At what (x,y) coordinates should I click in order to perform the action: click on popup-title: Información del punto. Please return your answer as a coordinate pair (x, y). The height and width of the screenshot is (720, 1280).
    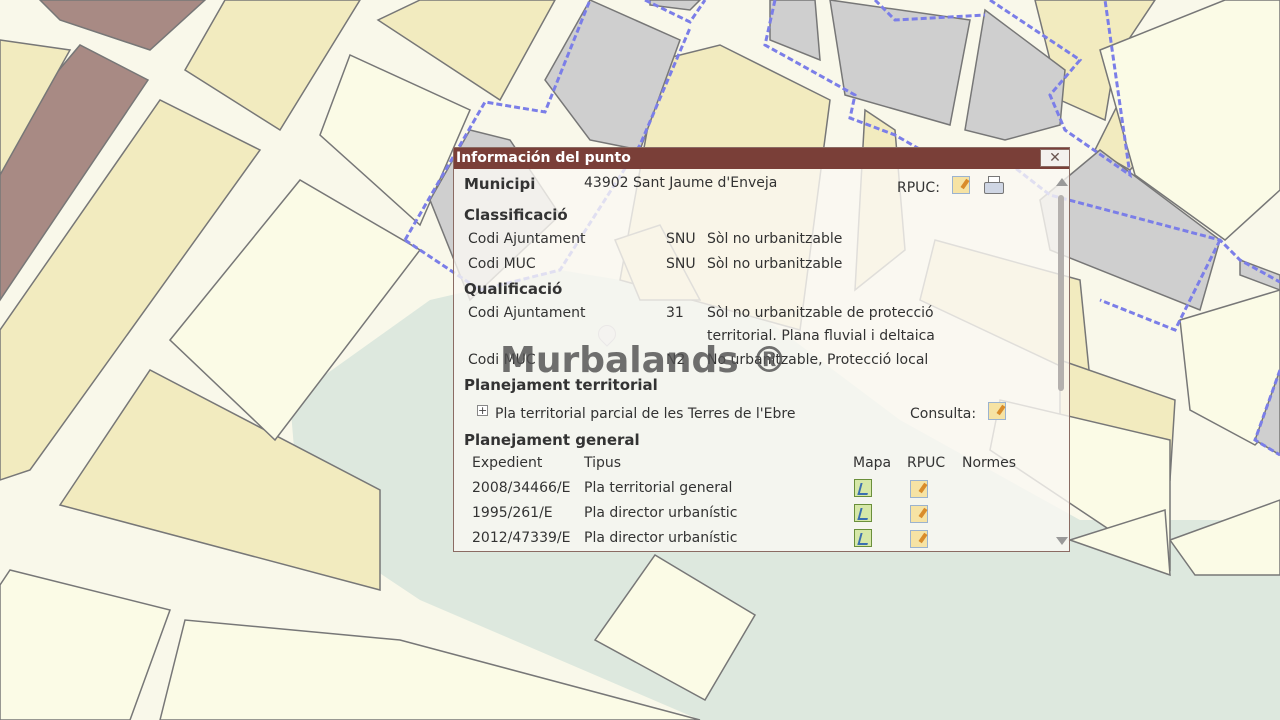
    Looking at the image, I should click on (761, 158).